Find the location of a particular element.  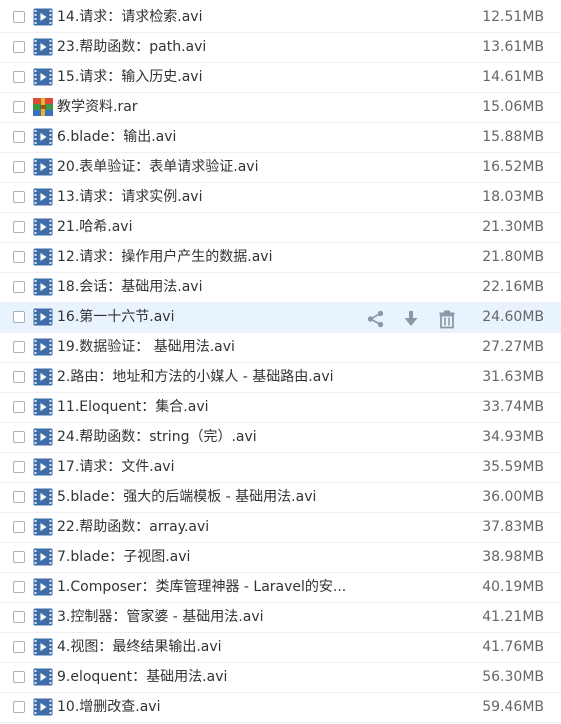

file-name: 17.请求：文件.avi is located at coordinates (115, 467).